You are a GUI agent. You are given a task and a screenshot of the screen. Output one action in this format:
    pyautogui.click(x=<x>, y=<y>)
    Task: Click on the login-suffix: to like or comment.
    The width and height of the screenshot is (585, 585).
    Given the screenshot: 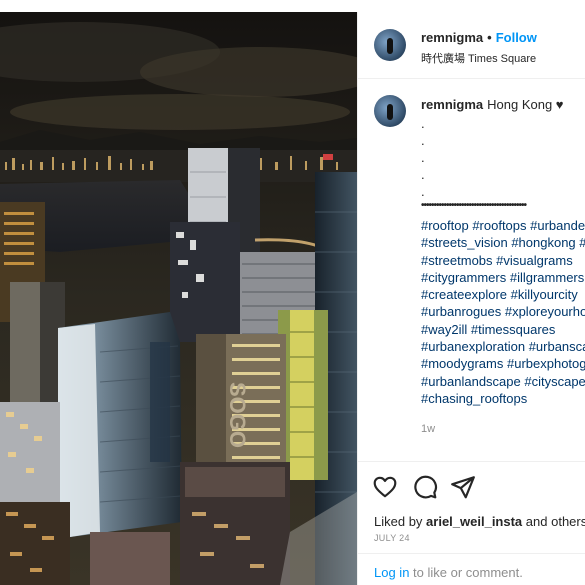 What is the action you would take?
    pyautogui.click(x=468, y=572)
    